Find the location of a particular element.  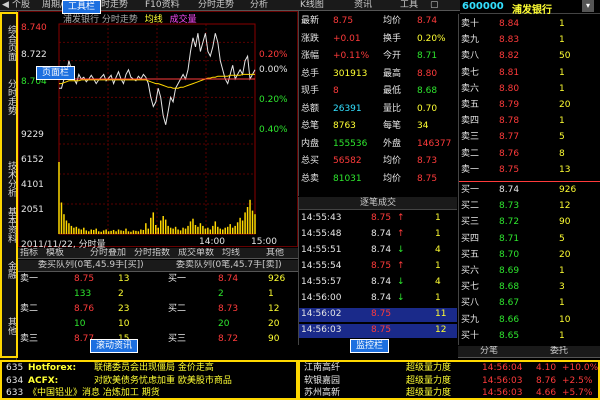

chart-tab-2: 分时叠加 is located at coordinates (108, 253).